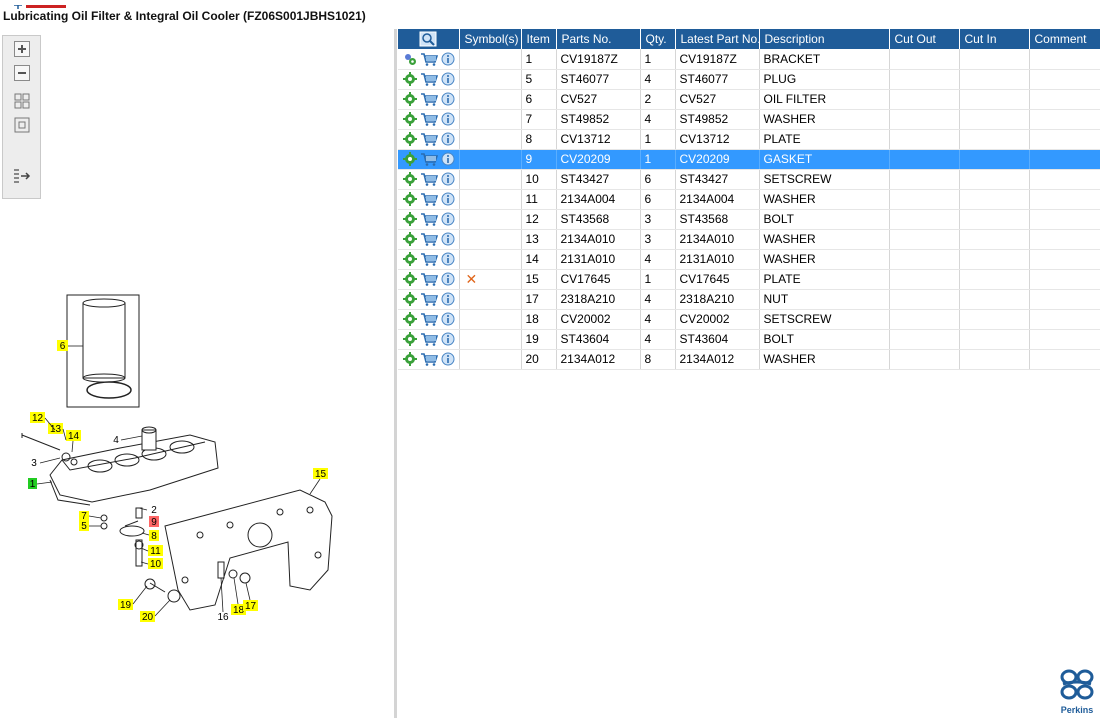 This screenshot has height=718, width=1100. What do you see at coordinates (154, 510) in the screenshot?
I see `callout-2: 2` at bounding box center [154, 510].